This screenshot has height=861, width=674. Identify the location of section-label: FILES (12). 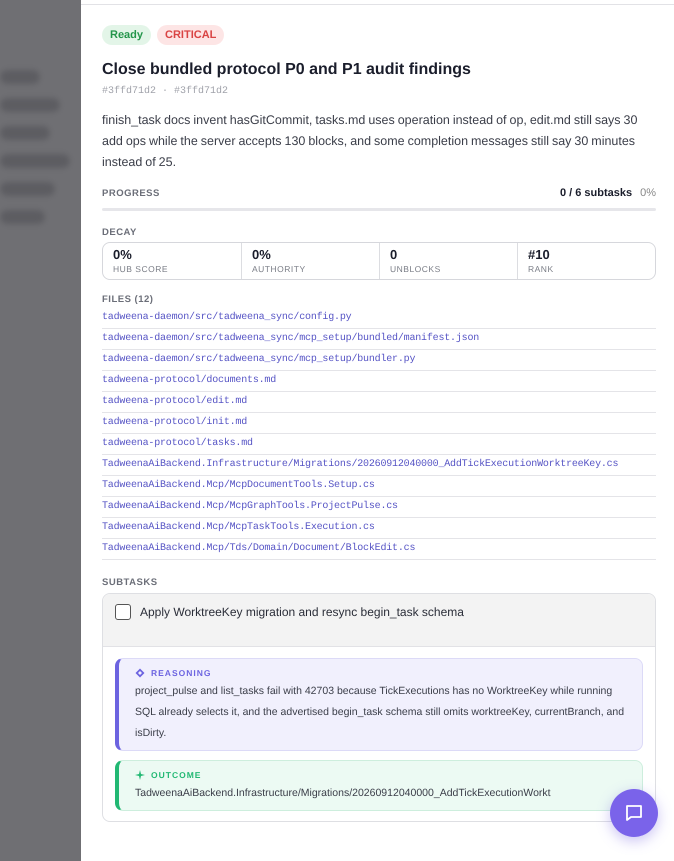
(128, 299).